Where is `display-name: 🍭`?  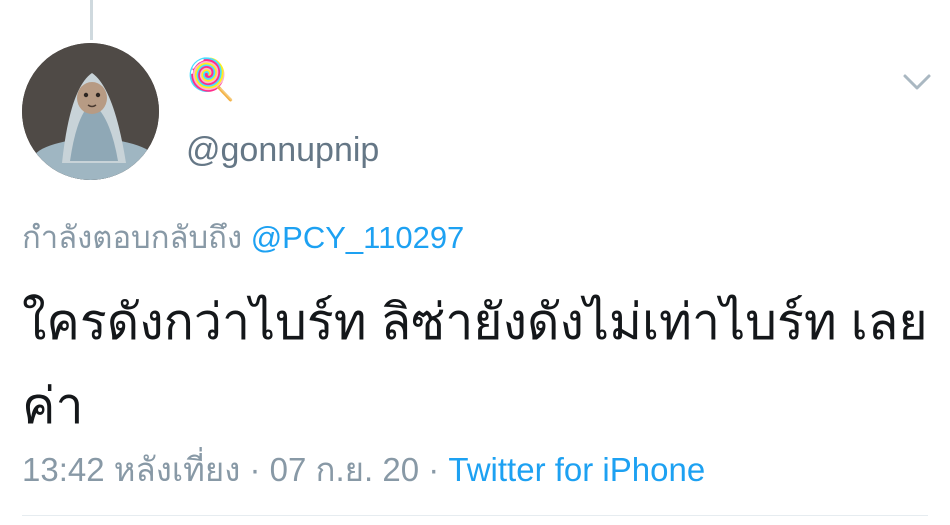
display-name: 🍭 is located at coordinates (211, 80).